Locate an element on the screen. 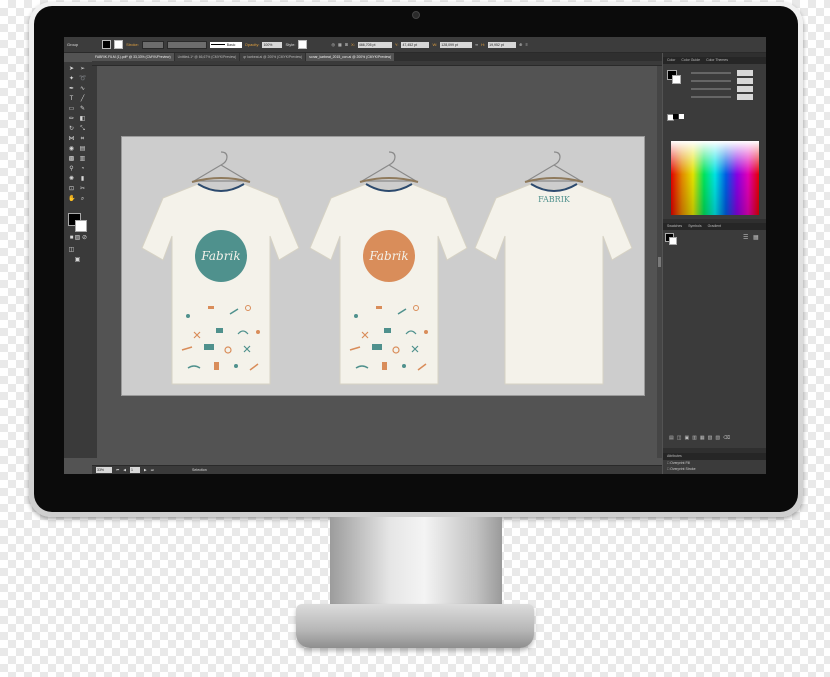 The height and width of the screenshot is (677, 830). tab-color: Color is located at coordinates (671, 60).